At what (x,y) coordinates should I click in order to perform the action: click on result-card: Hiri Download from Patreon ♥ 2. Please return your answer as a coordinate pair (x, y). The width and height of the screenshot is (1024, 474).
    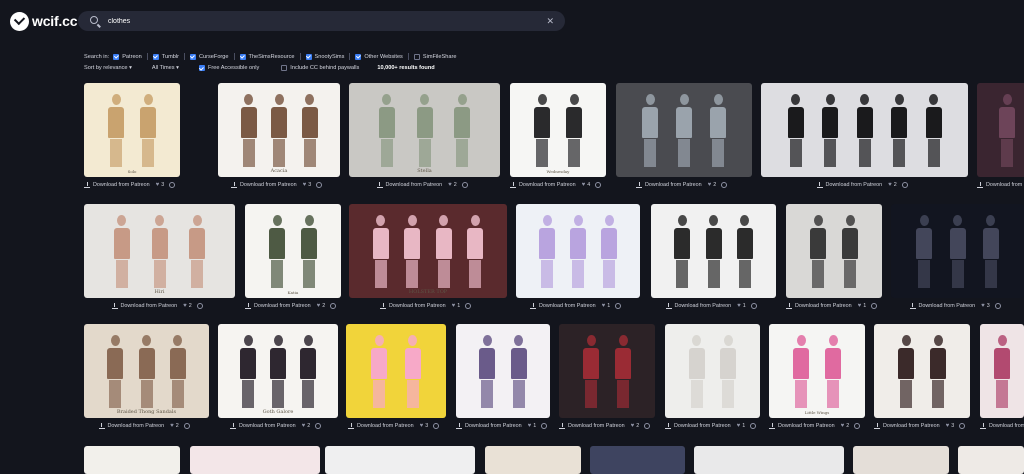
    Looking at the image, I should click on (159, 257).